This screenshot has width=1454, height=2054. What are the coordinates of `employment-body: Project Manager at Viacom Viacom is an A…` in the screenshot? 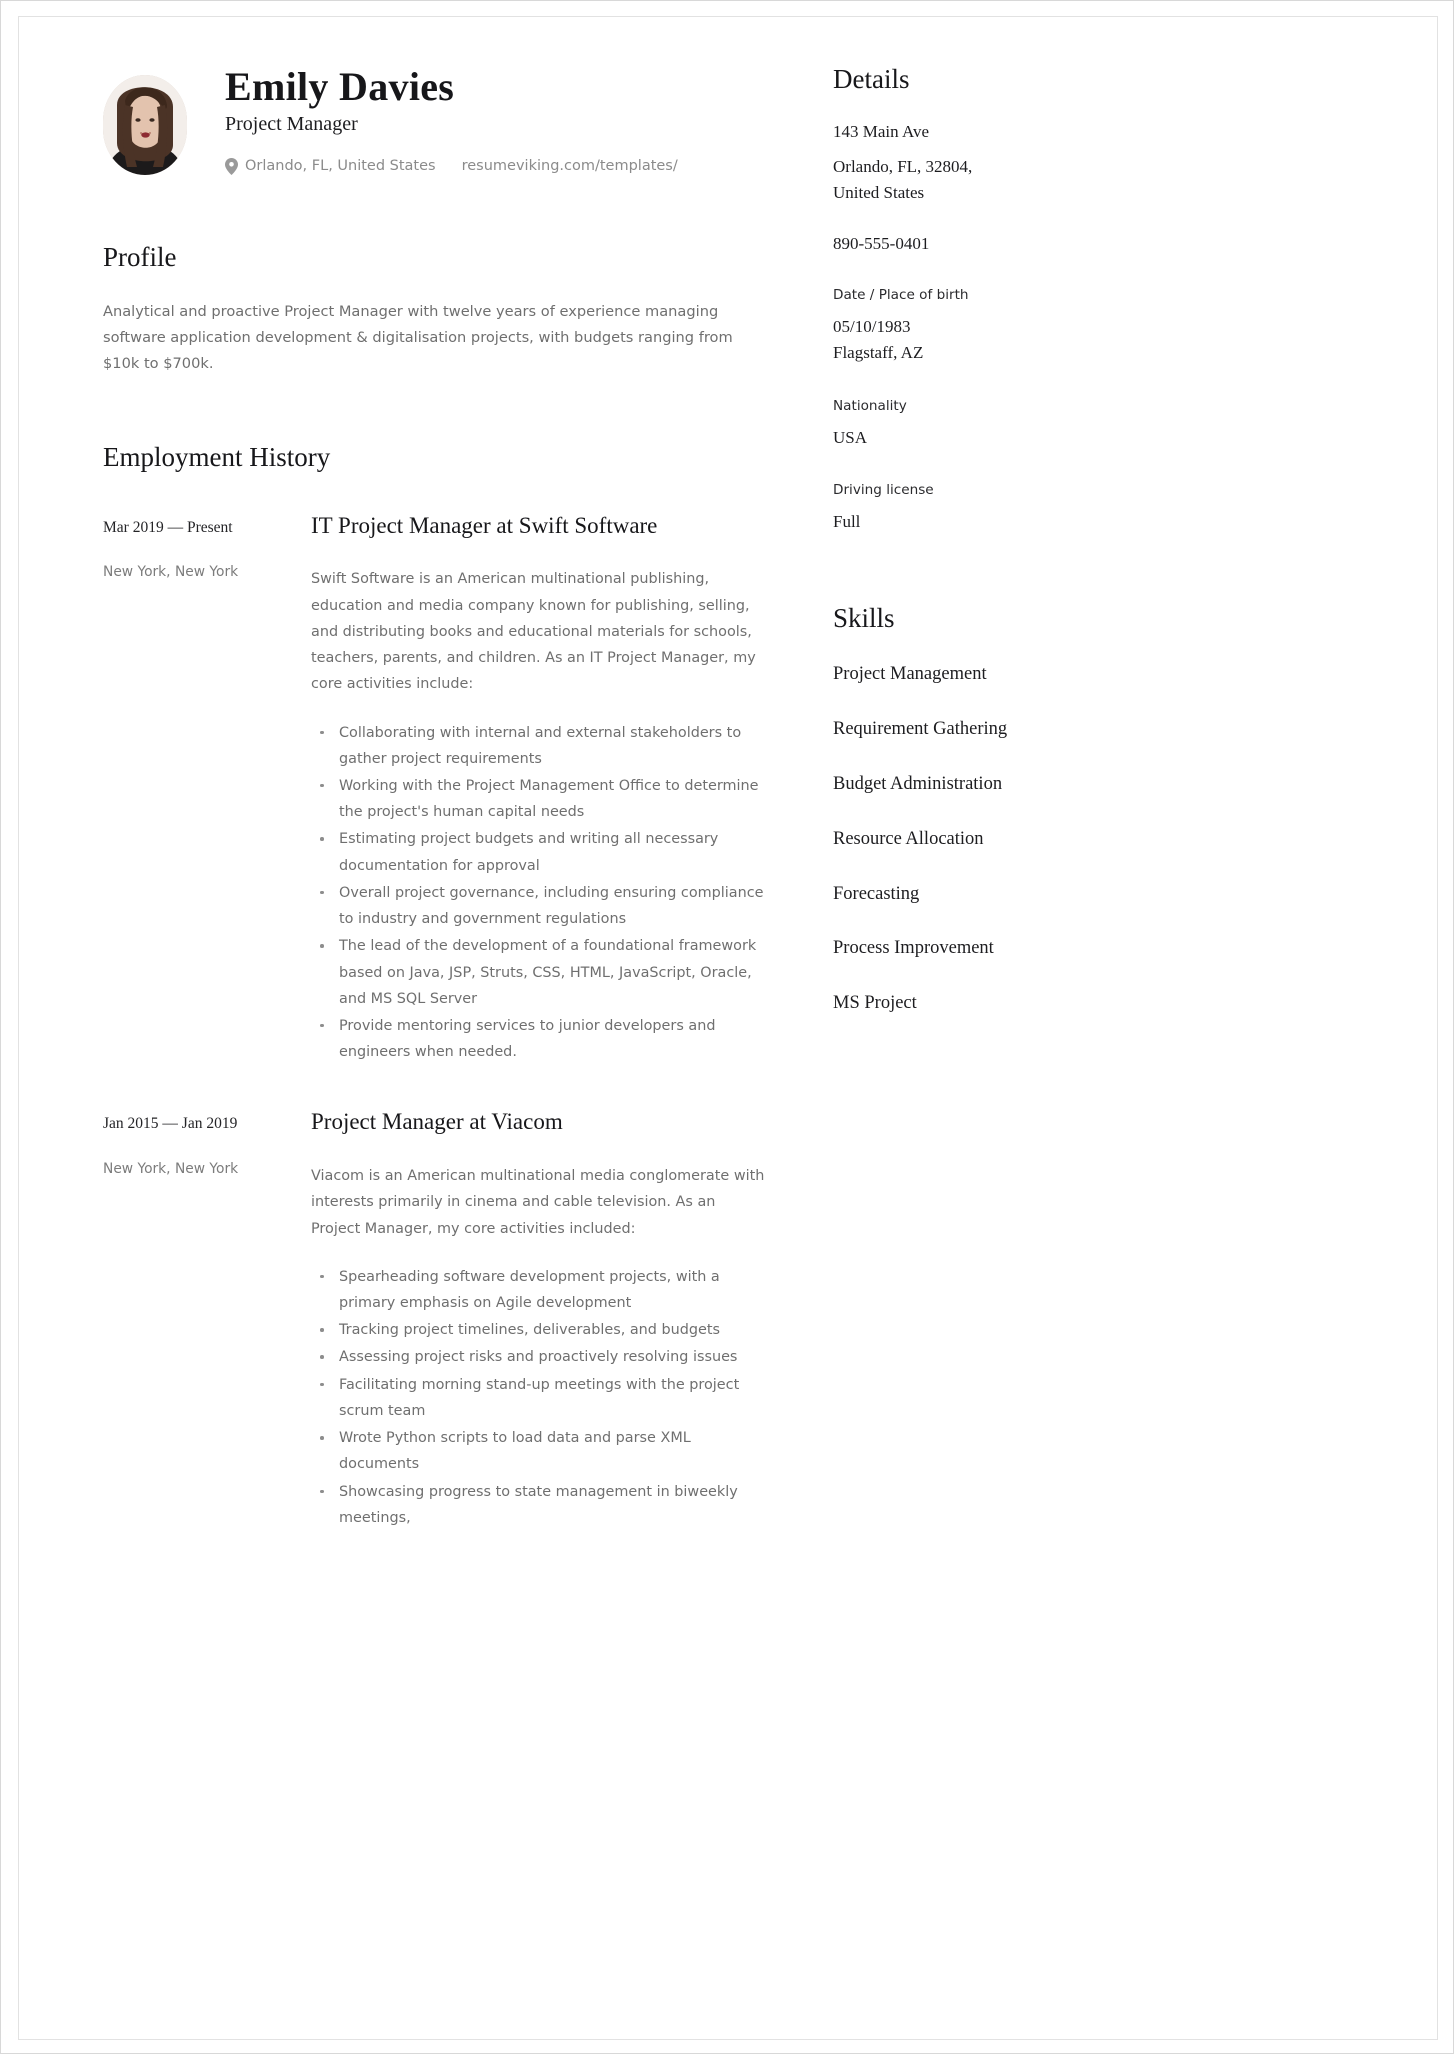 It's located at (538, 1320).